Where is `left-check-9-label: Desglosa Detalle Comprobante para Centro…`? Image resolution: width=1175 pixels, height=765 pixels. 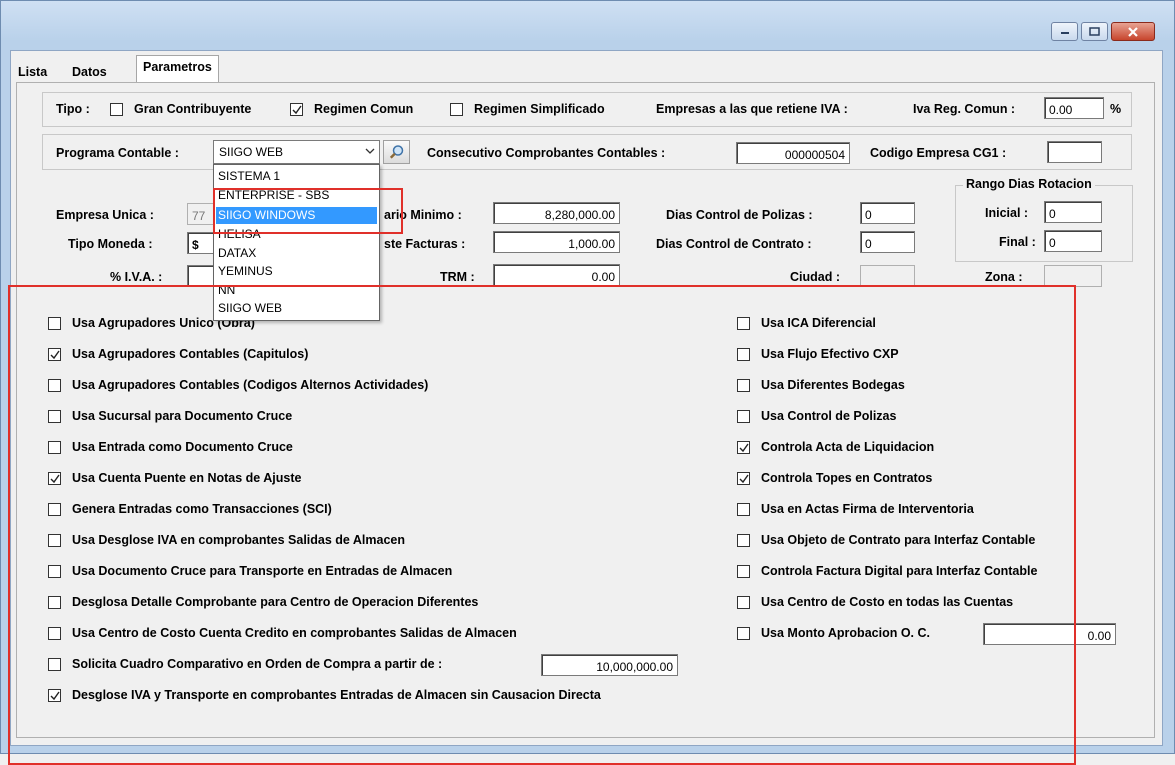
left-check-9-label: Desglosa Detalle Comprobante para Centro… is located at coordinates (275, 602).